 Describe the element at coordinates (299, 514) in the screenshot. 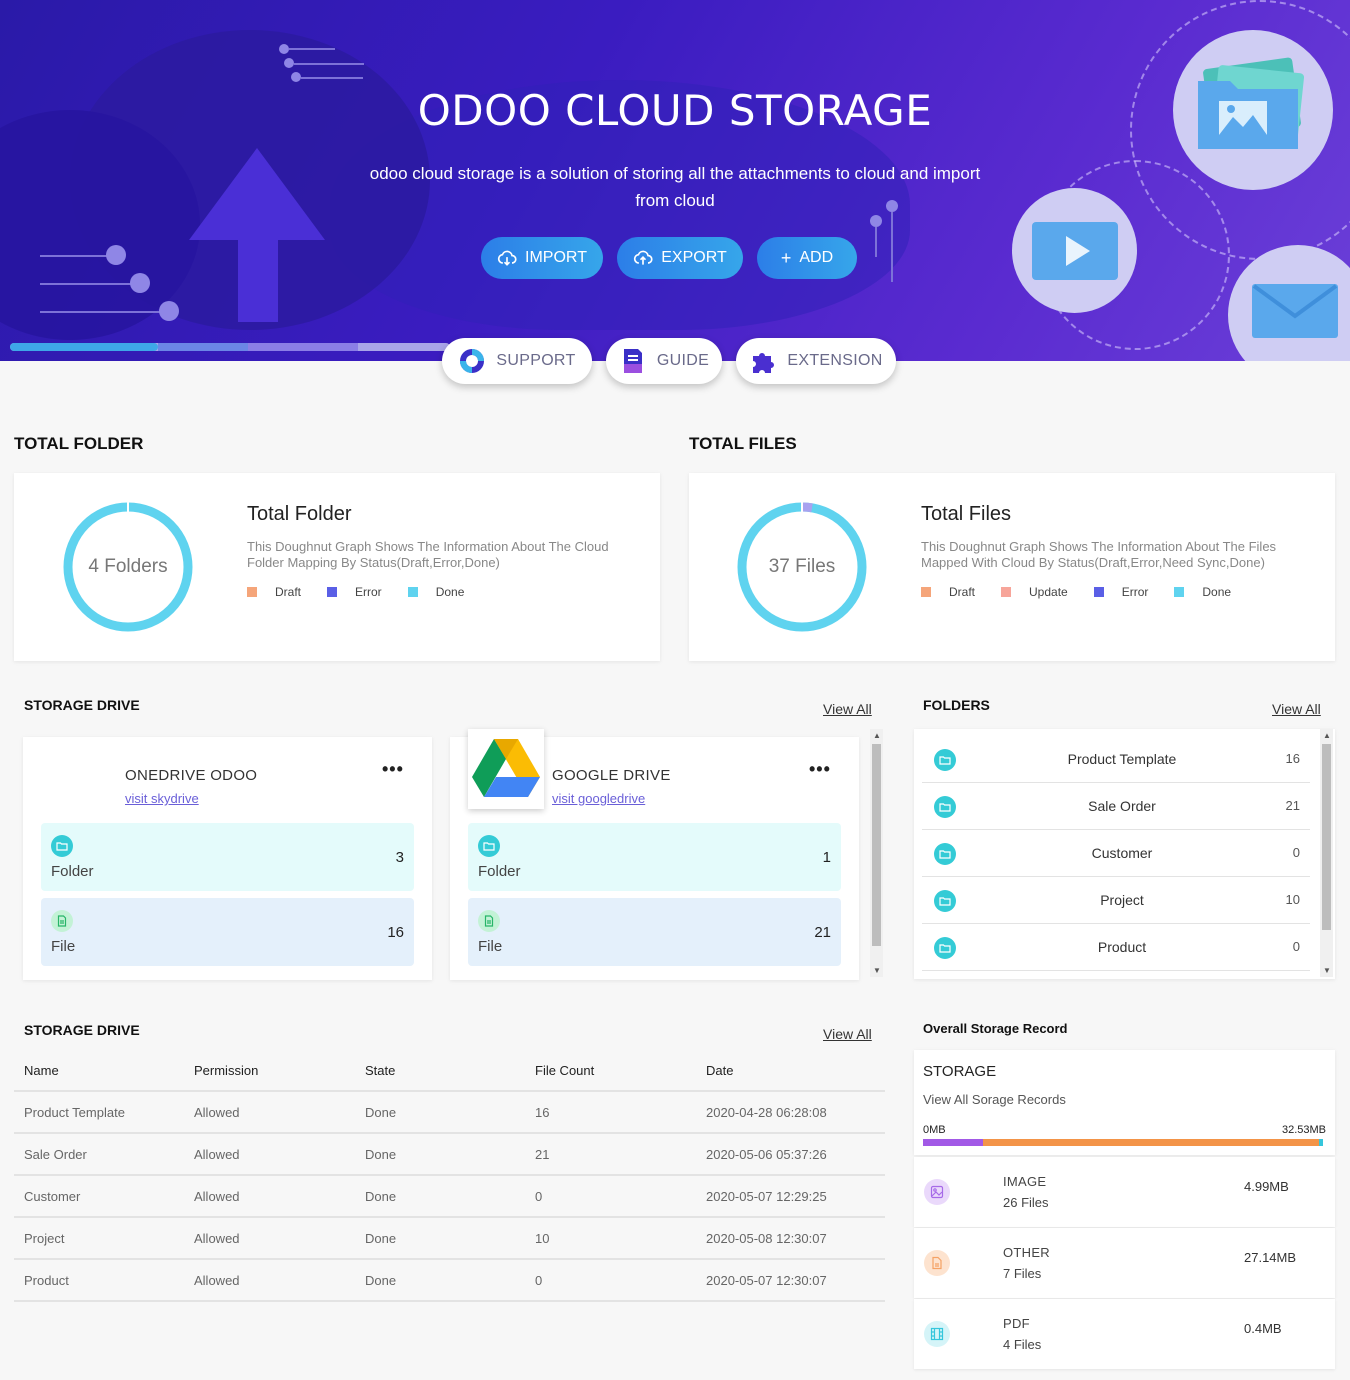

I see `total-folder-heading: Total Folder` at that location.